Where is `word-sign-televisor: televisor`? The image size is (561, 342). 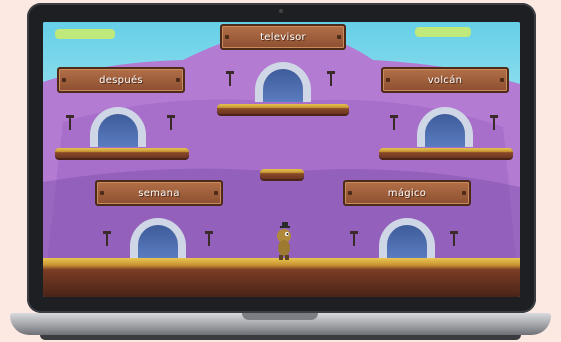 word-sign-televisor: televisor is located at coordinates (283, 37).